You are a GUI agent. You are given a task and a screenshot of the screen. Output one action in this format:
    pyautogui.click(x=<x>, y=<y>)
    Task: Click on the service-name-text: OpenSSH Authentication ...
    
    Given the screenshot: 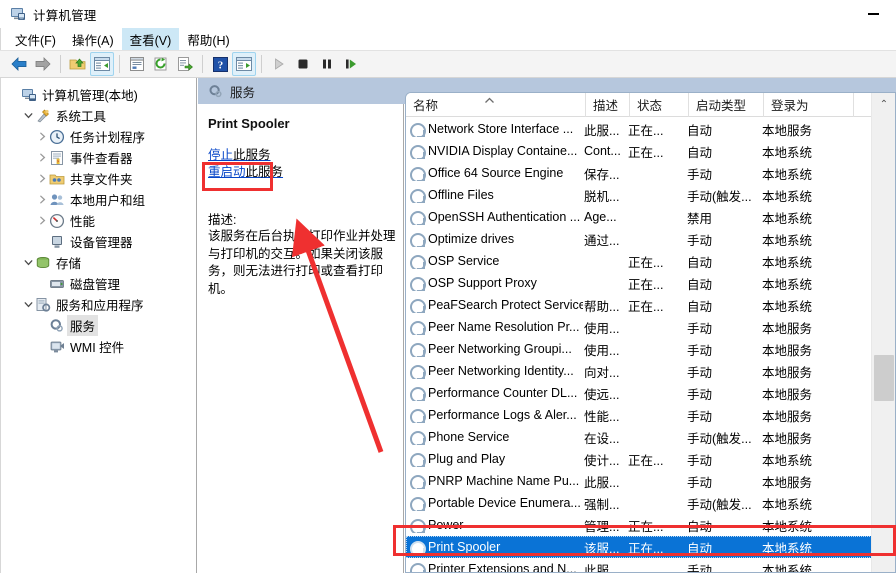 What is the action you would take?
    pyautogui.click(x=504, y=217)
    